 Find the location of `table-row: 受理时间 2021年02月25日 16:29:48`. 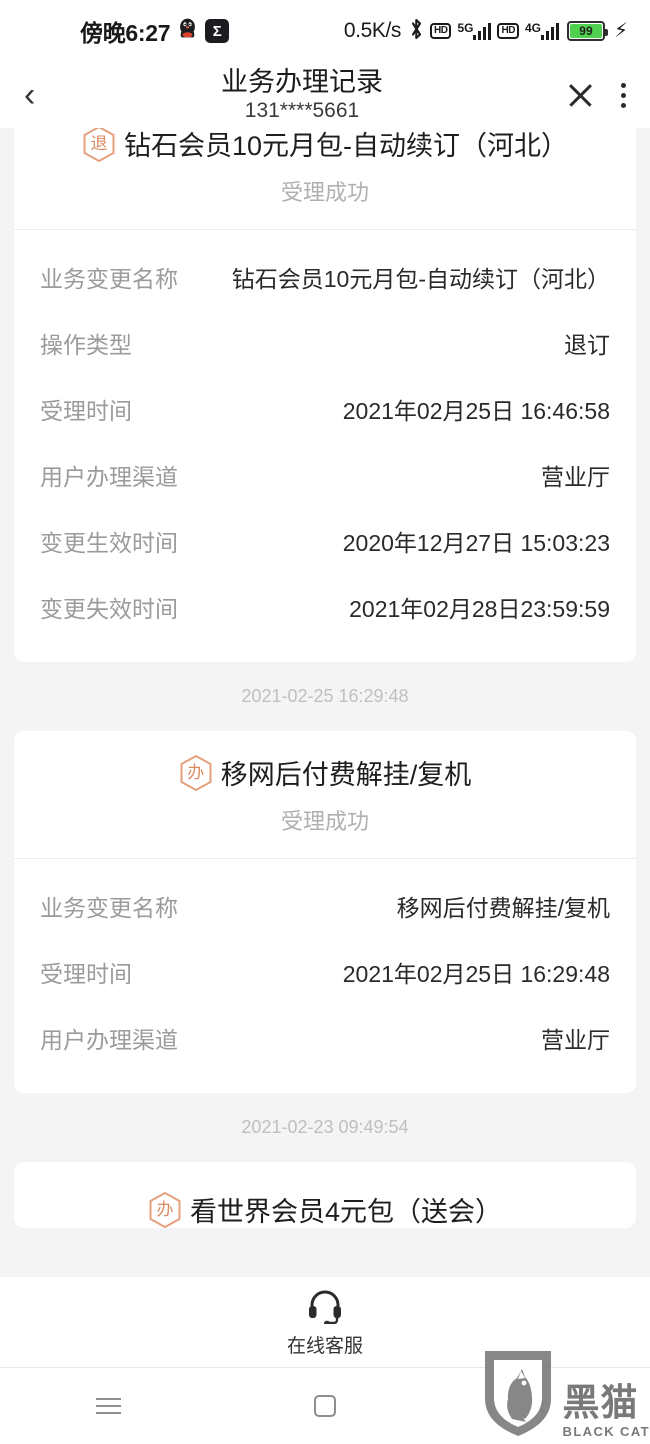

table-row: 受理时间 2021年02月25日 16:29:48 is located at coordinates (325, 972).